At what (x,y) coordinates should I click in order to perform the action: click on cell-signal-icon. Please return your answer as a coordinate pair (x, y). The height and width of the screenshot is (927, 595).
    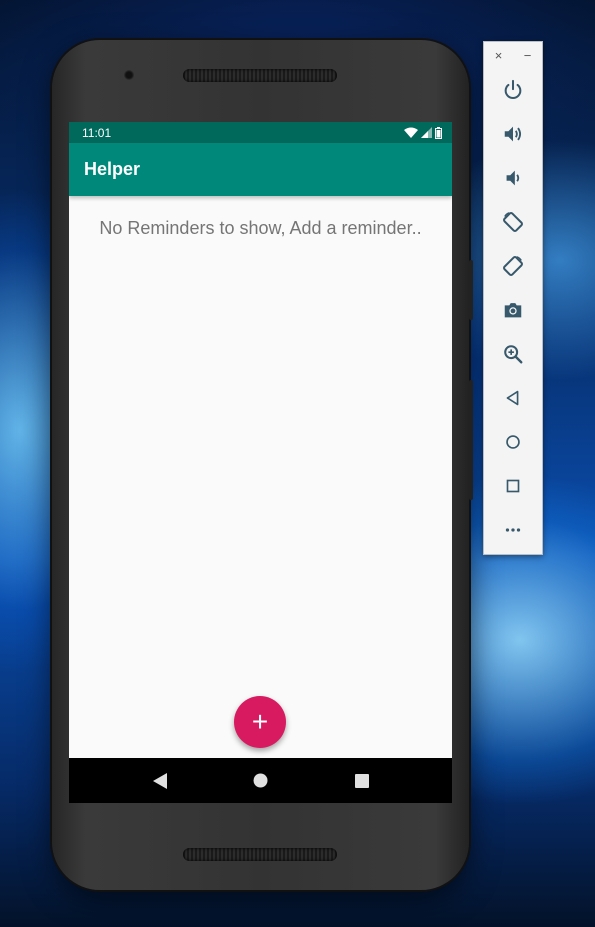
    Looking at the image, I should click on (426, 132).